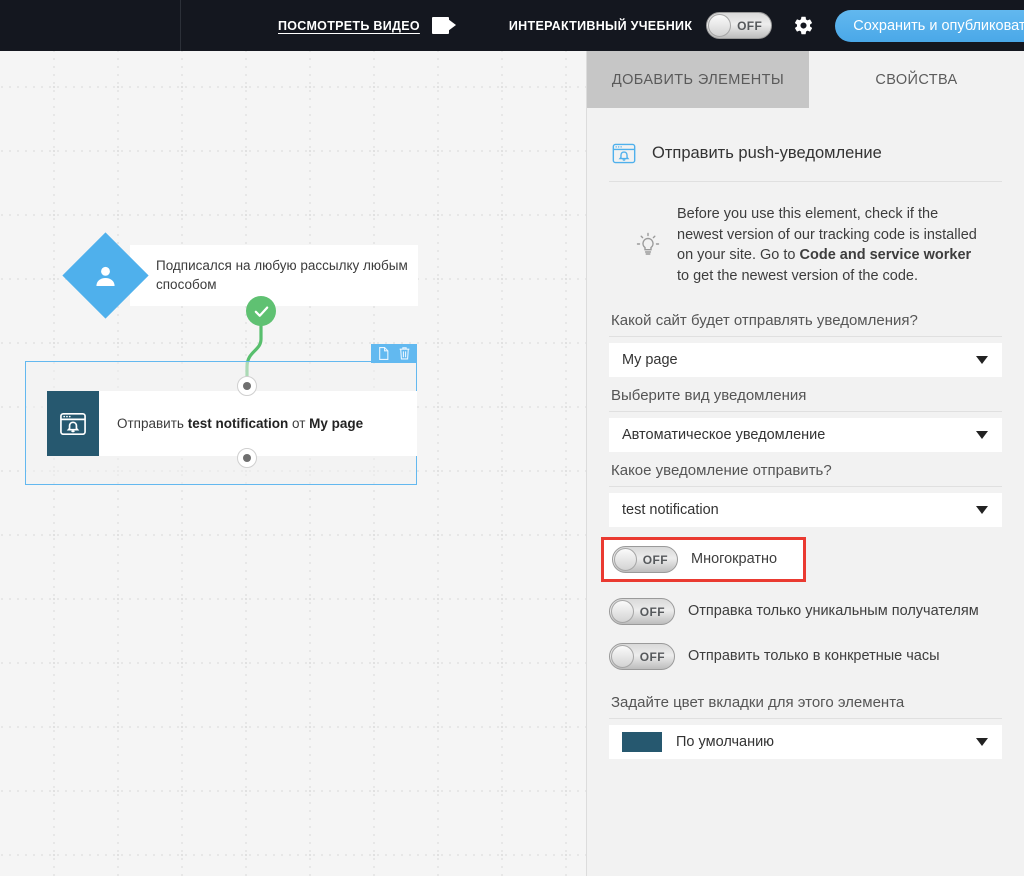 Image resolution: width=1024 pixels, height=876 pixels. I want to click on action-text-site: My page, so click(336, 423).